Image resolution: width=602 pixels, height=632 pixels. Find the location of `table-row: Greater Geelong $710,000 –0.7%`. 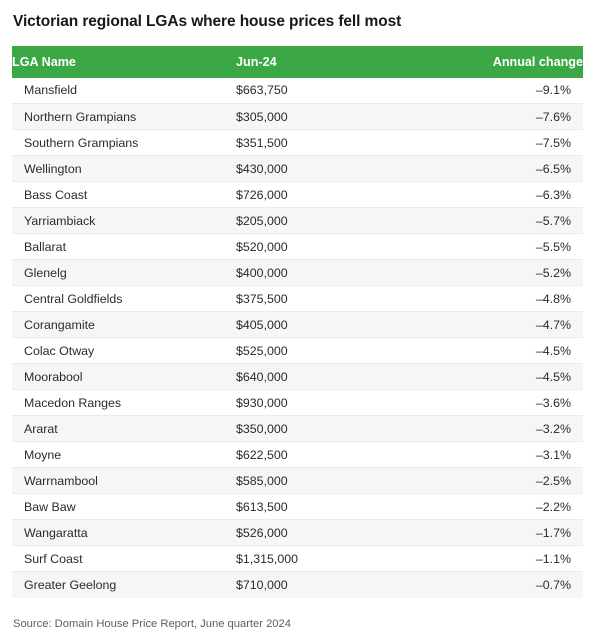

table-row: Greater Geelong $710,000 –0.7% is located at coordinates (297, 584).